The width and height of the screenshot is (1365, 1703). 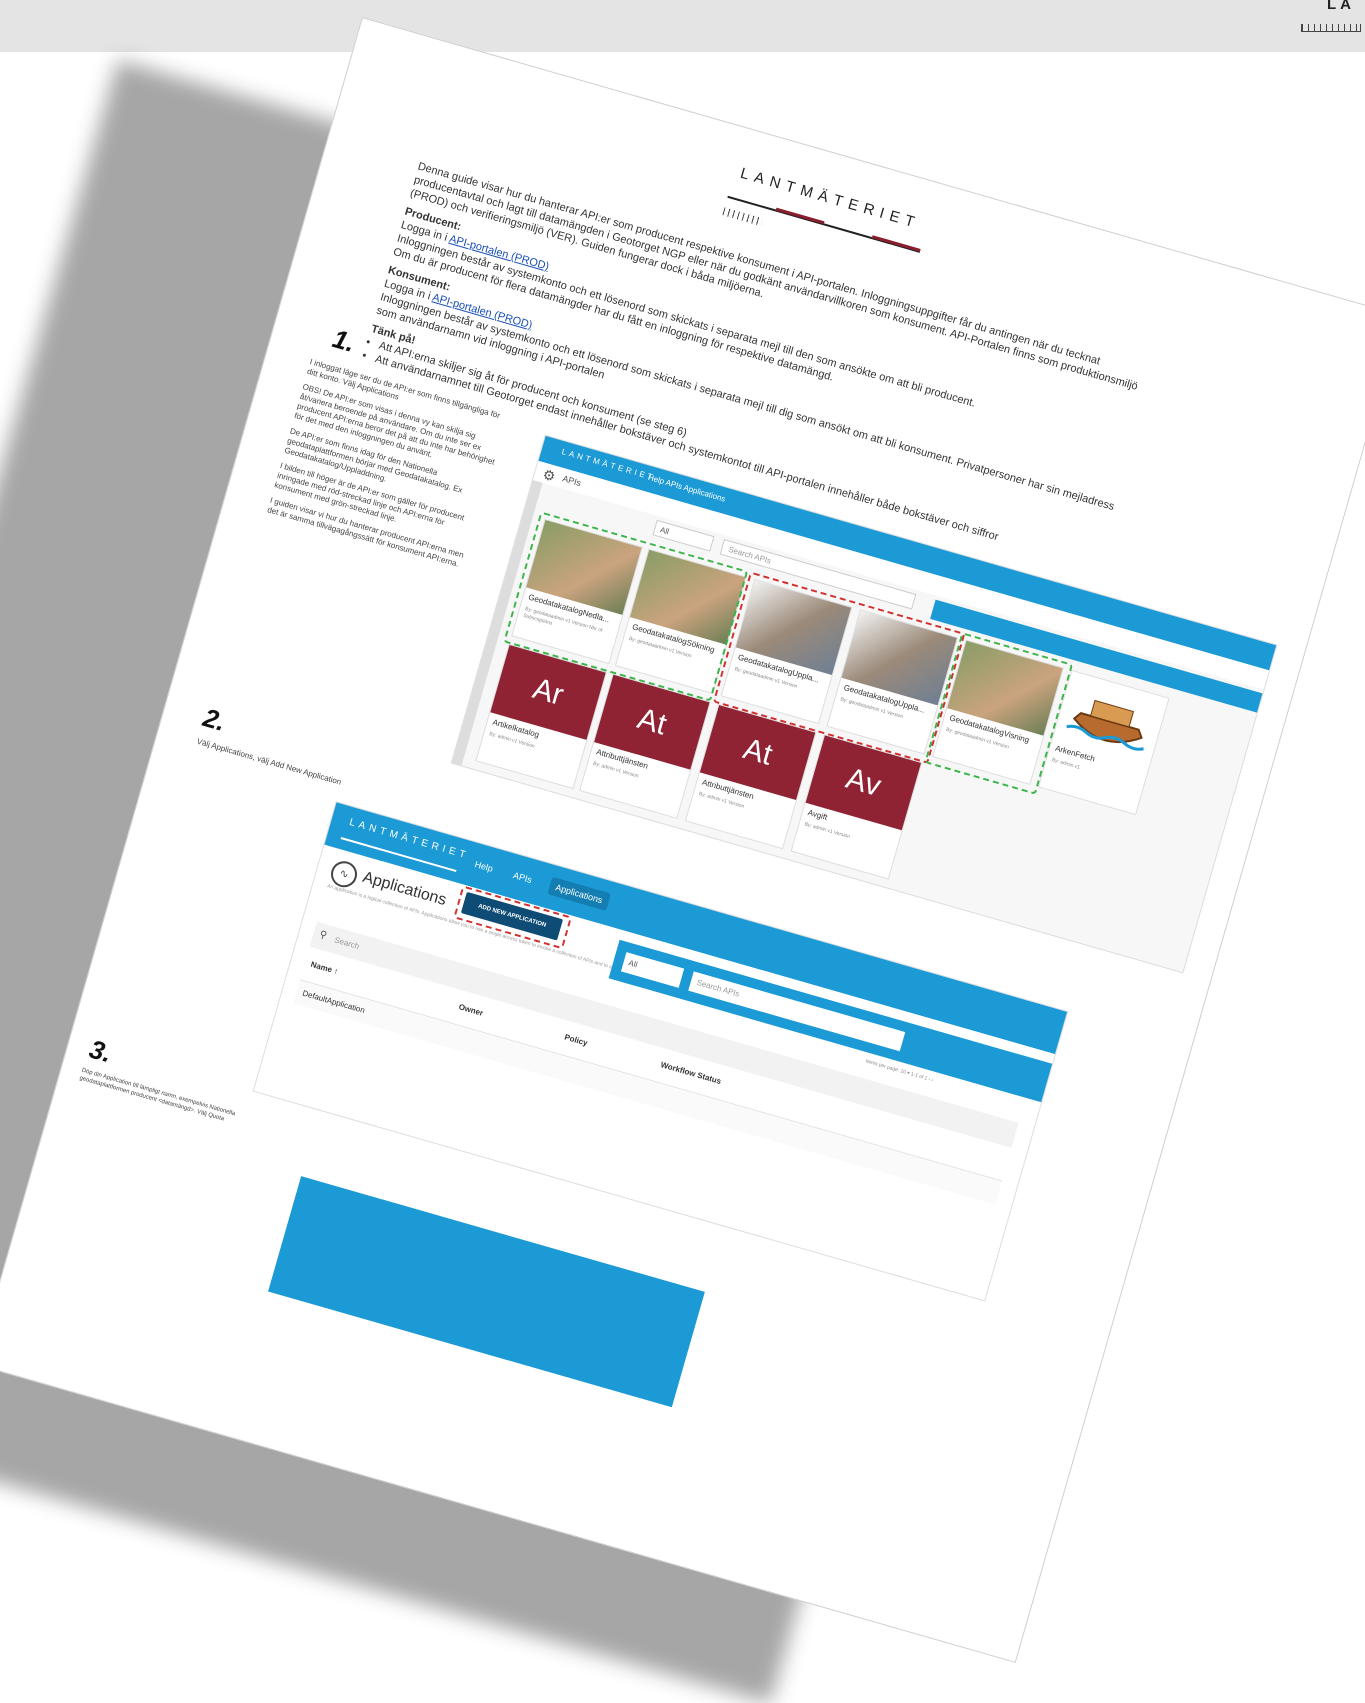 I want to click on step-2-number: 2., so click(x=214, y=719).